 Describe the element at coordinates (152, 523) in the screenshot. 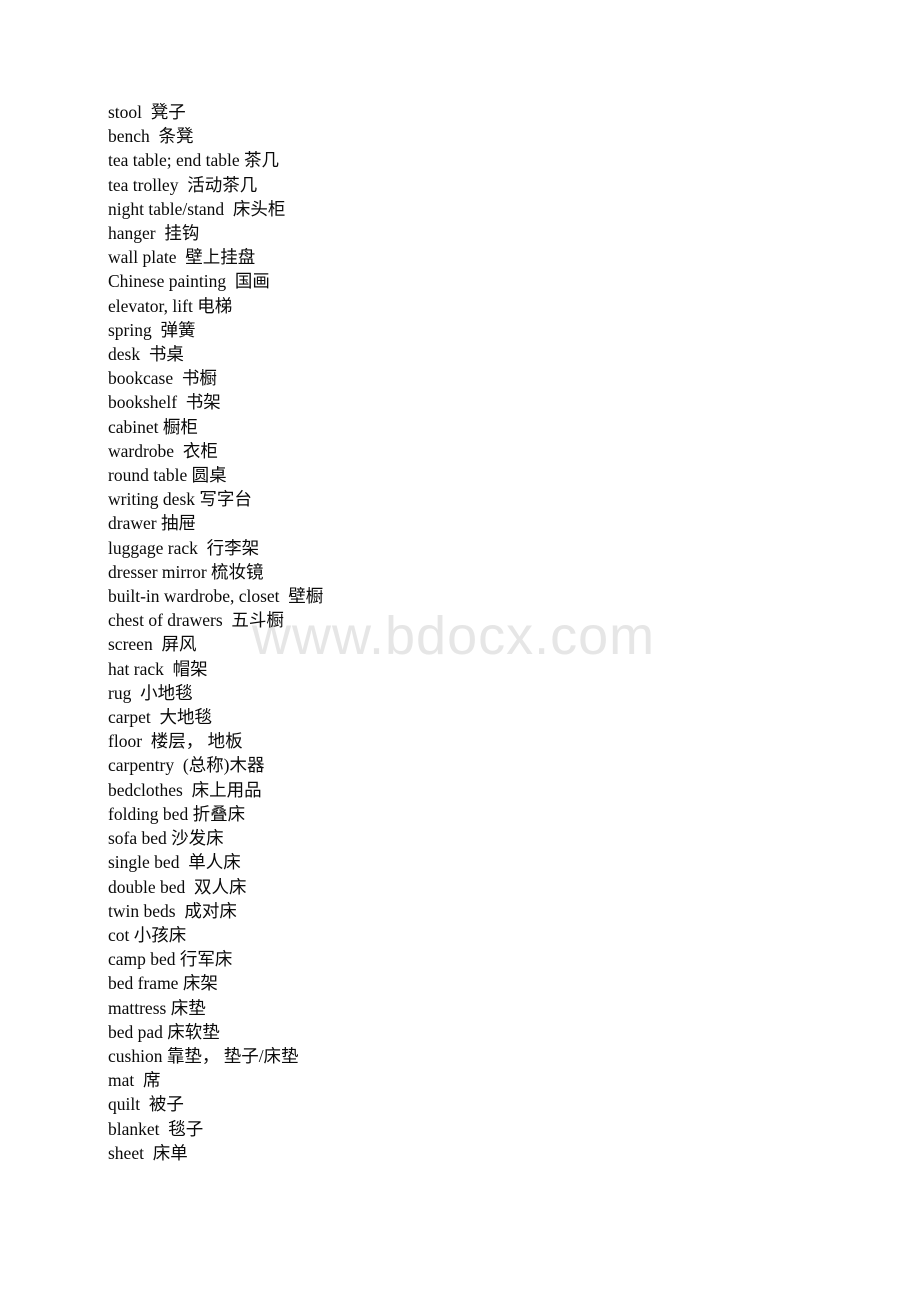

I see `vocabulary-line: drawer 抽屉` at that location.